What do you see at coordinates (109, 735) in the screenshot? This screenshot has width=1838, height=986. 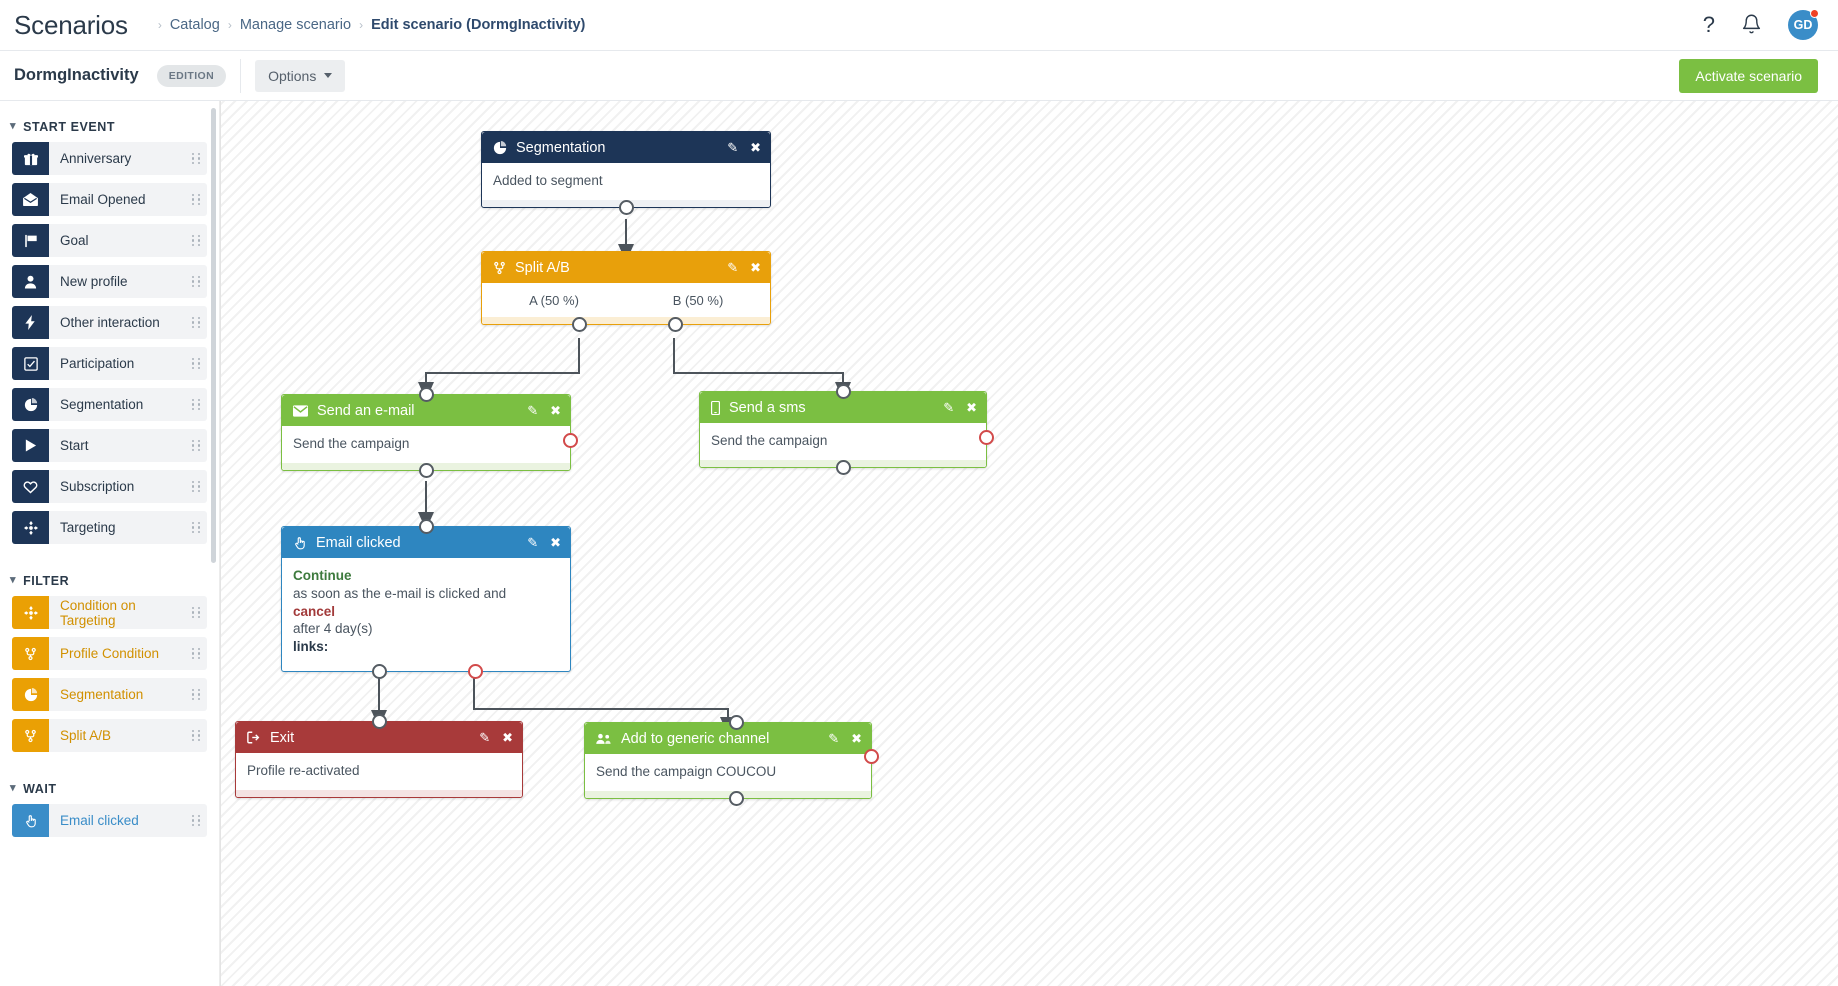 I see `palette-item-split-a-b: Split A/B` at bounding box center [109, 735].